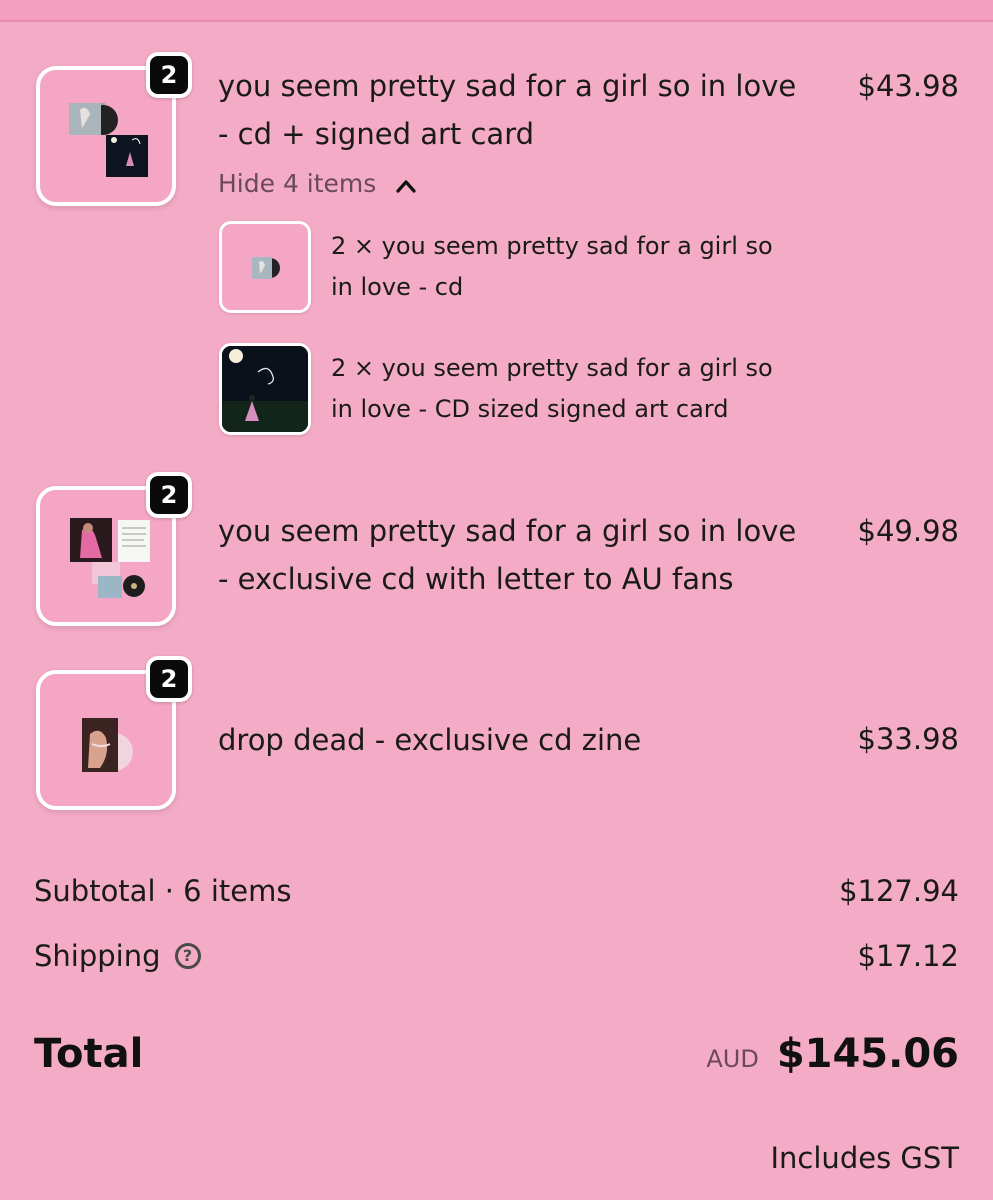 This screenshot has width=993, height=1200. Describe the element at coordinates (908, 531) in the screenshot. I see `line-item-price: $49.98` at that location.